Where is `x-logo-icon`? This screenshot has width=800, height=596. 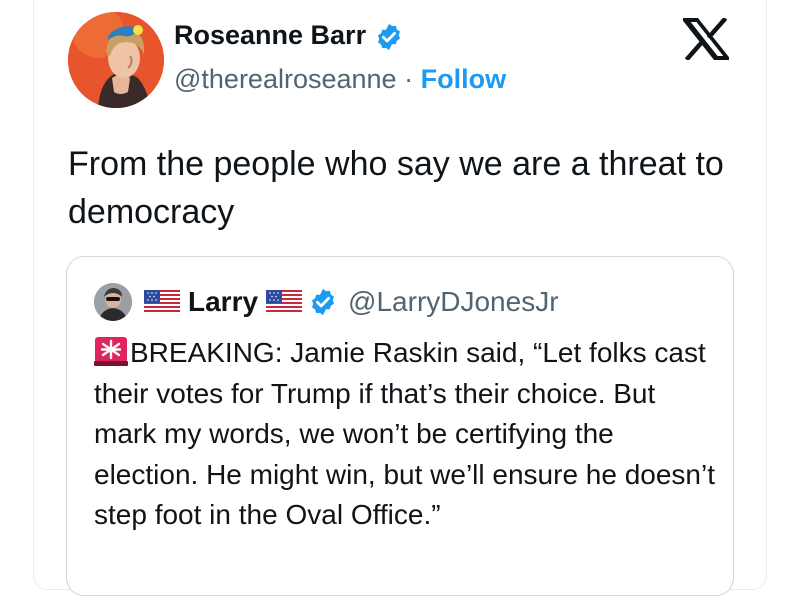
x-logo-icon is located at coordinates (706, 39).